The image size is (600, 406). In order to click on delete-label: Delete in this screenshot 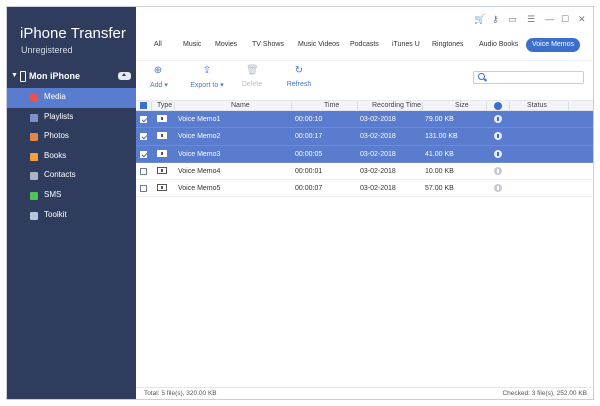, I will do `click(252, 84)`.